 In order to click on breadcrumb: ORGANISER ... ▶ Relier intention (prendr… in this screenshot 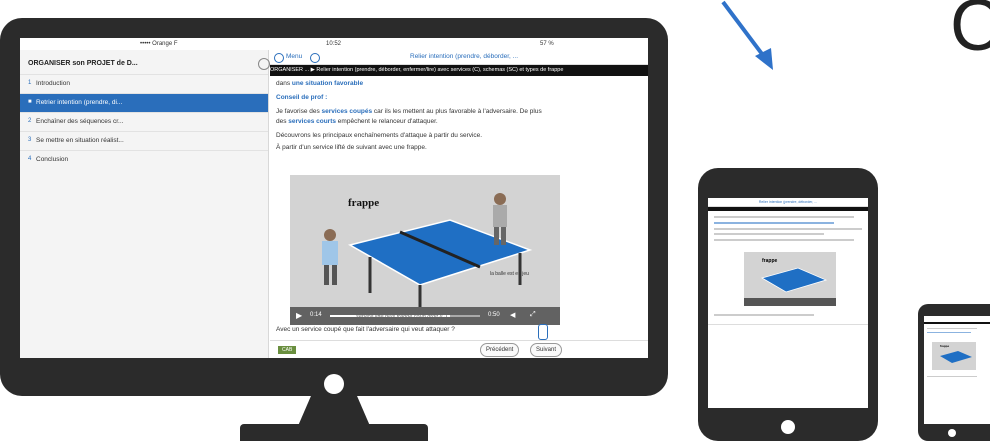, I will do `click(459, 70)`.